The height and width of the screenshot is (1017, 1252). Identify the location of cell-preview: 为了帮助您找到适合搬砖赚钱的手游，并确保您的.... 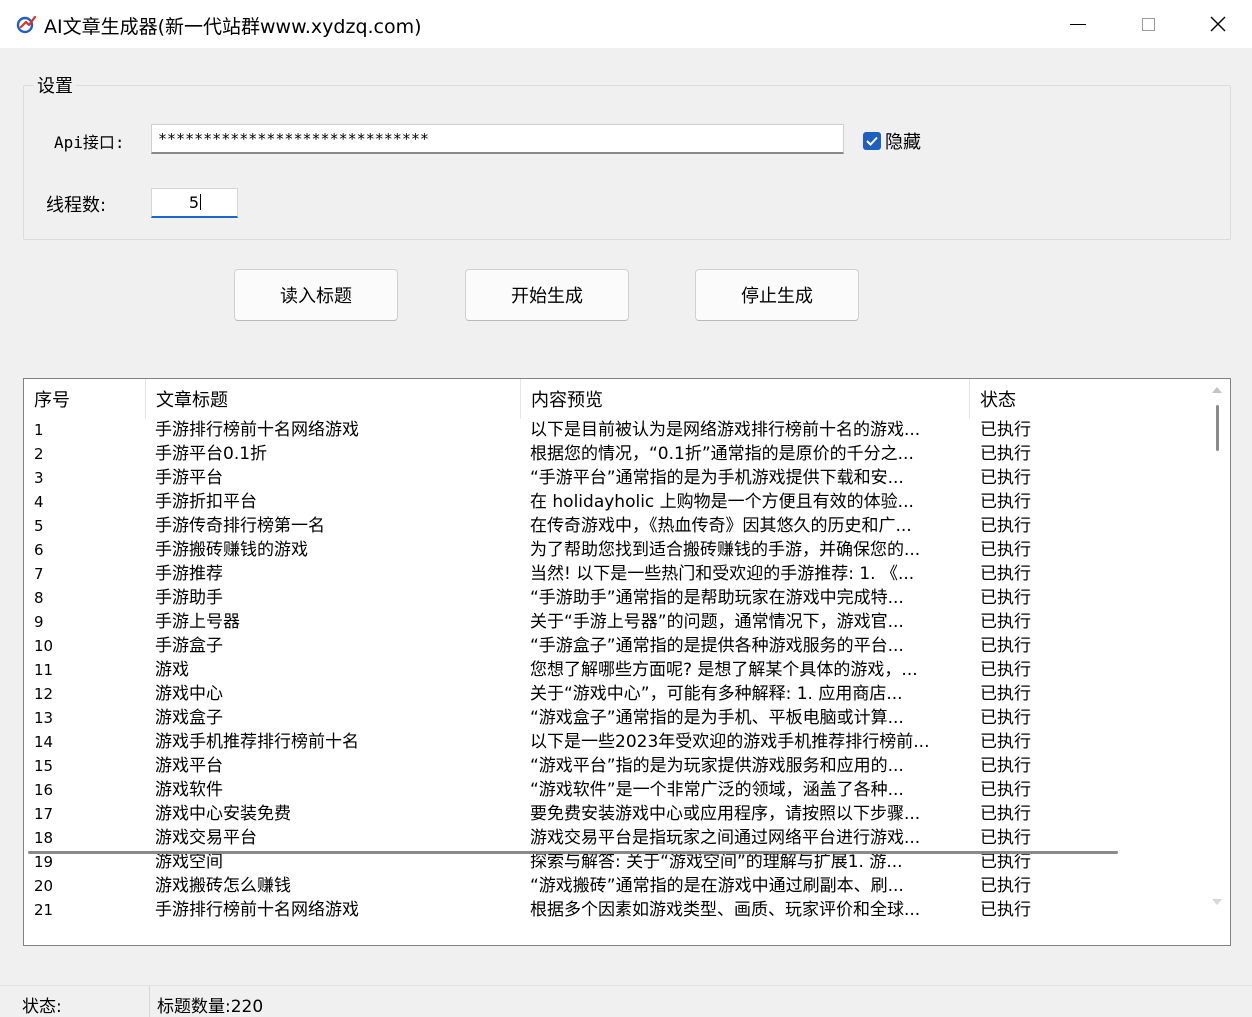
(725, 550).